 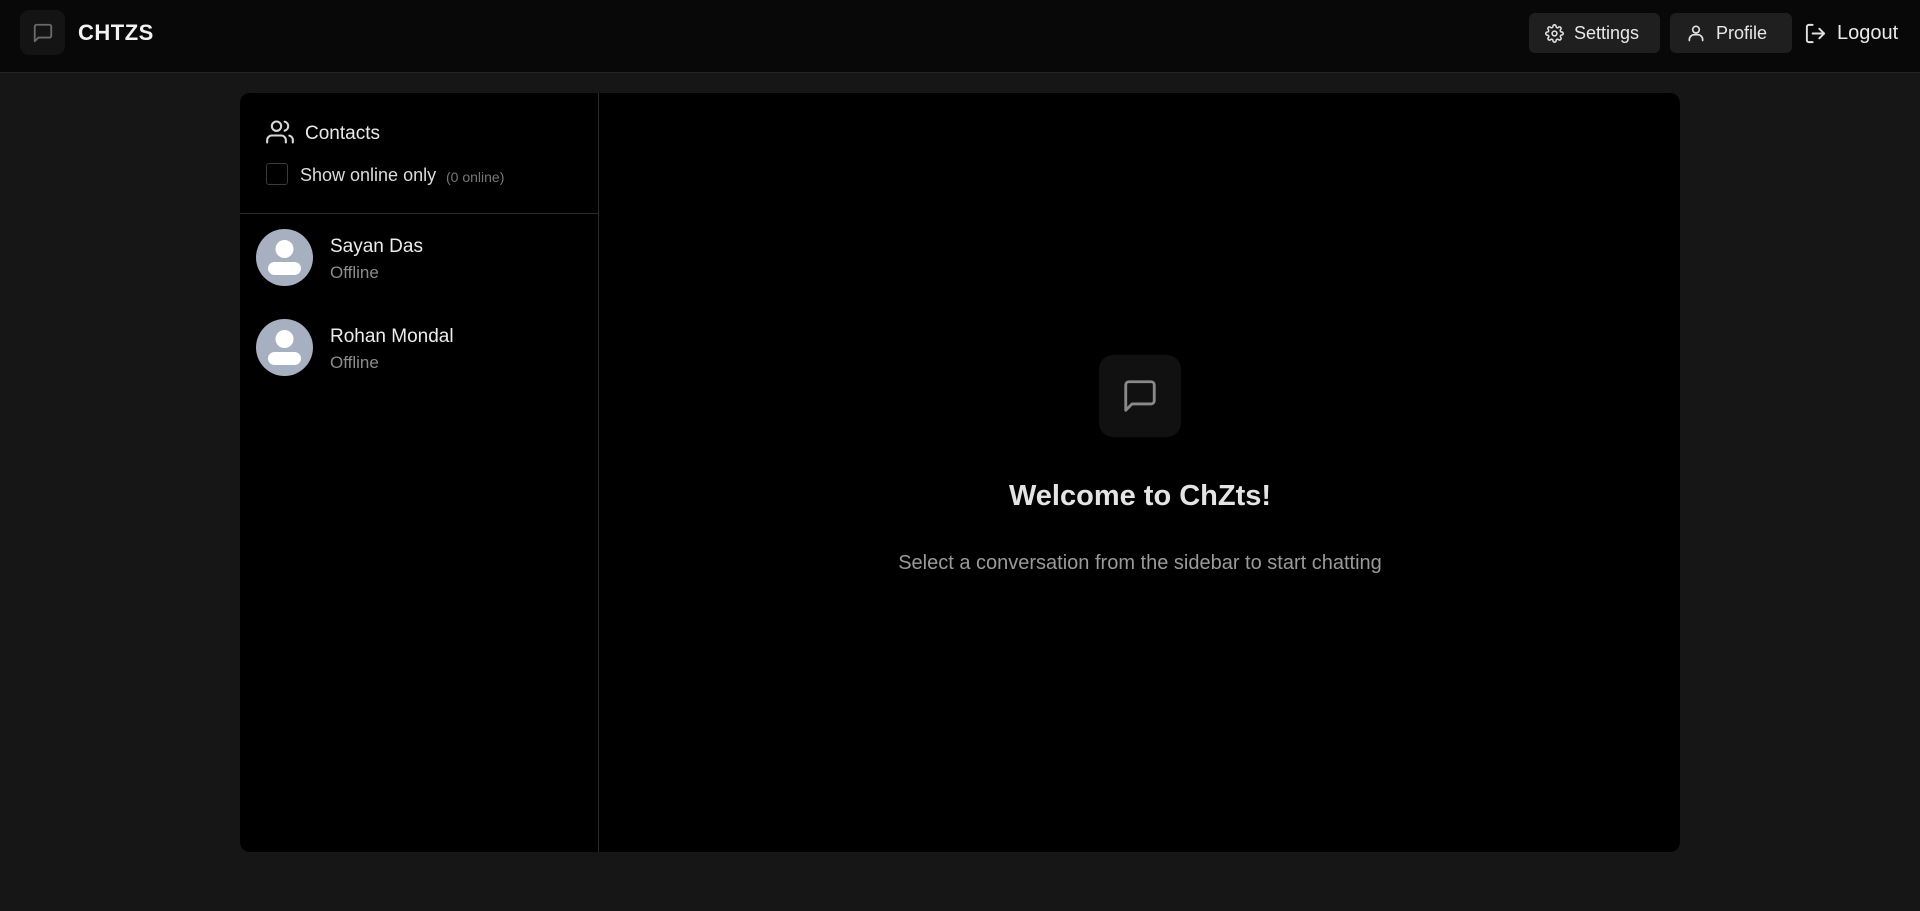 I want to click on profile-label: Profile, so click(x=1742, y=32).